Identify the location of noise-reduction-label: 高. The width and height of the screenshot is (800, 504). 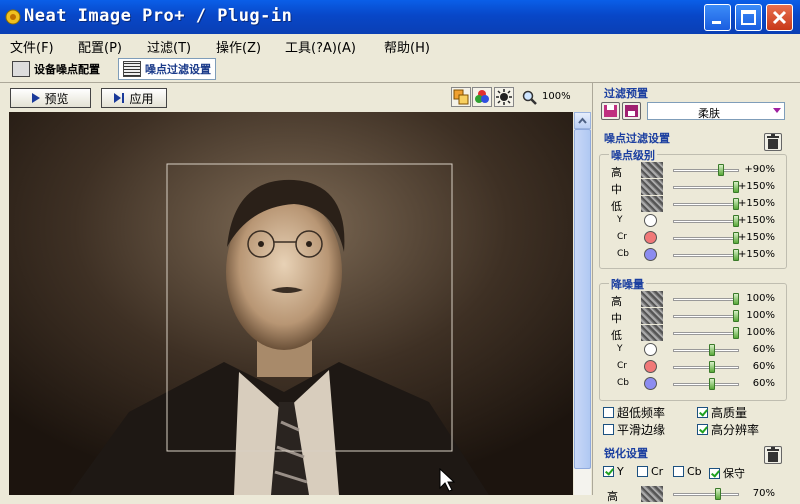
(616, 301).